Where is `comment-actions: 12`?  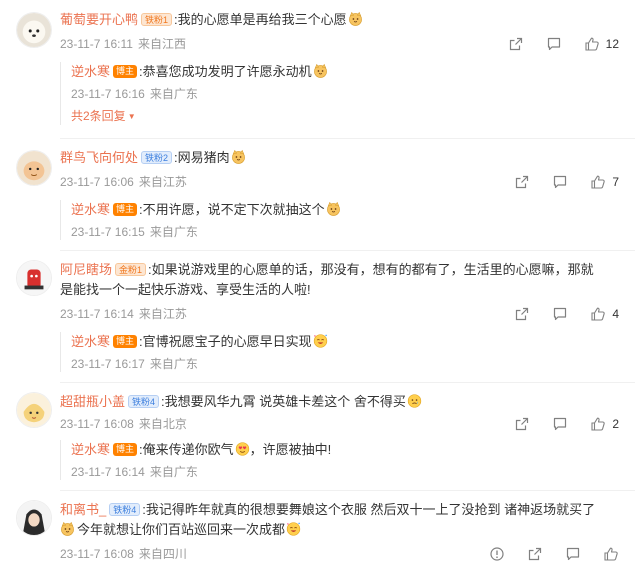 comment-actions: 12 is located at coordinates (552, 44).